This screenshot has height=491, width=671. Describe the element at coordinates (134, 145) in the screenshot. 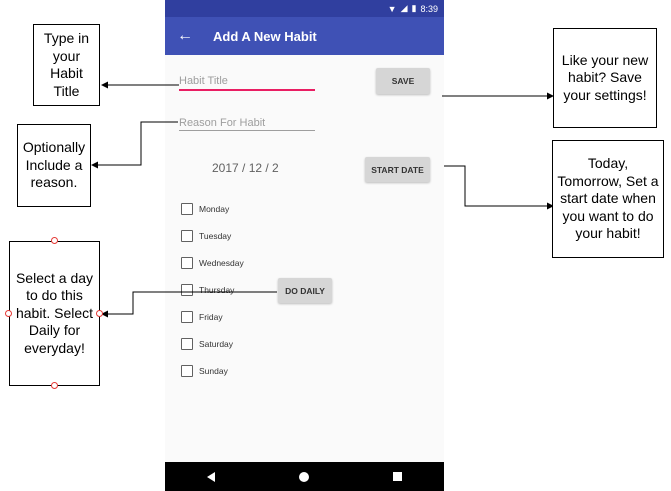

I see `reason-connector` at that location.